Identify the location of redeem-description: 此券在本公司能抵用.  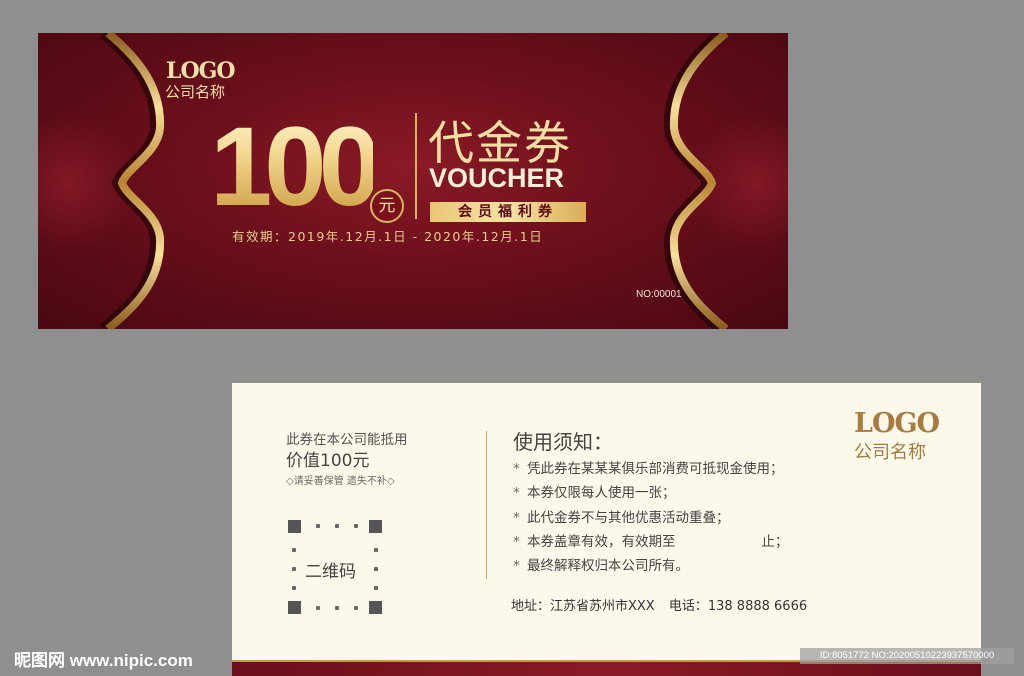
(347, 440).